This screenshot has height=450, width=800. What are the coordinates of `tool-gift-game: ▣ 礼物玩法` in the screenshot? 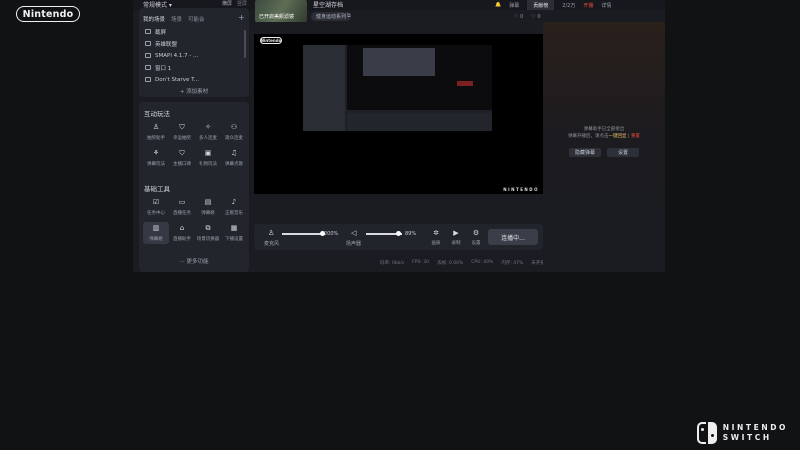 It's located at (208, 158).